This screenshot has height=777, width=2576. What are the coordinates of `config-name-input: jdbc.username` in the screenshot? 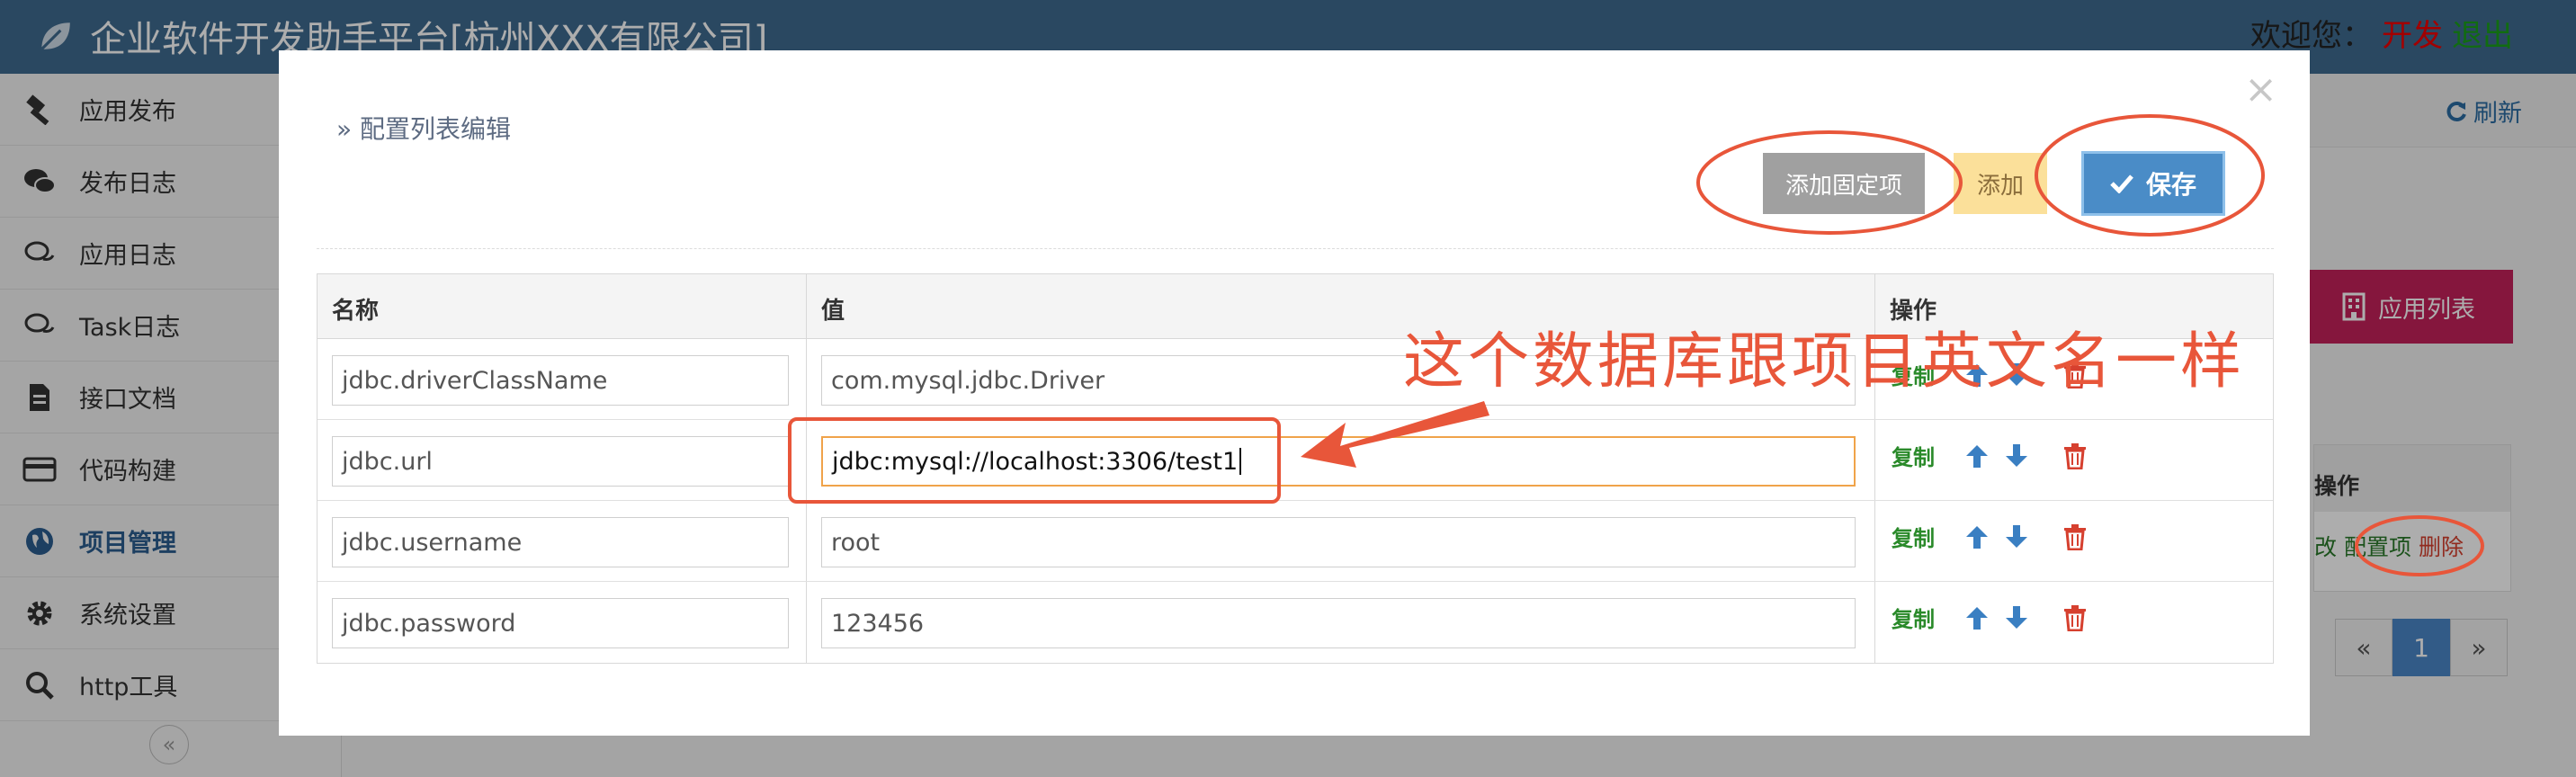 It's located at (560, 542).